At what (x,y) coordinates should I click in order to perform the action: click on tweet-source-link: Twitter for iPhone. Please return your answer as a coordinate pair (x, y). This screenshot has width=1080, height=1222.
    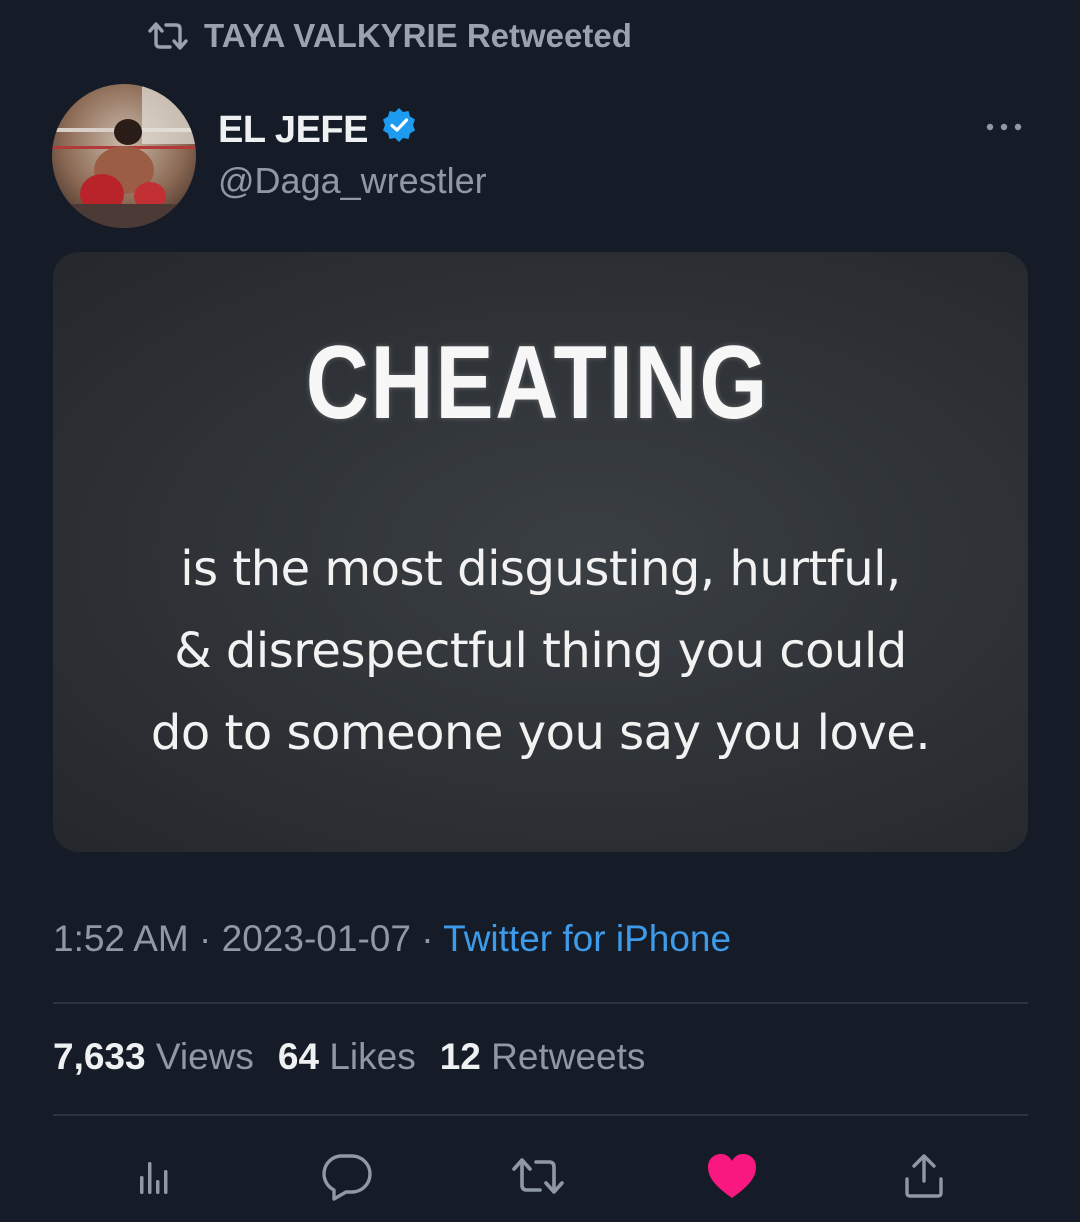
    Looking at the image, I should click on (587, 938).